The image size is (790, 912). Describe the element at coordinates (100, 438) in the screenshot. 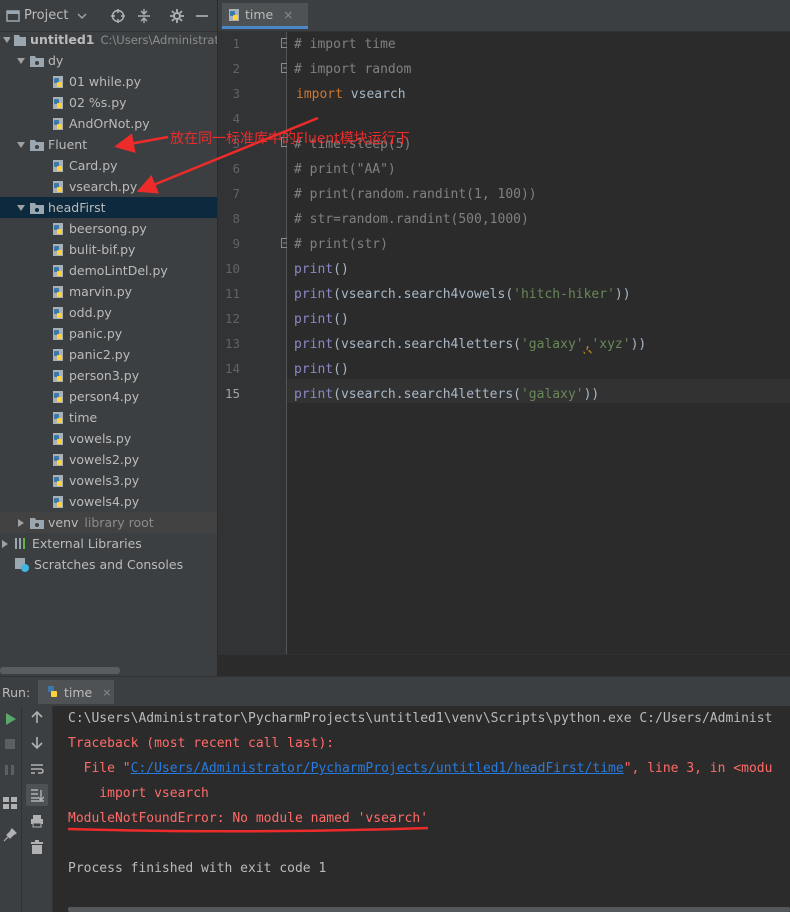

I see `tree-item-label: vowels.py` at that location.